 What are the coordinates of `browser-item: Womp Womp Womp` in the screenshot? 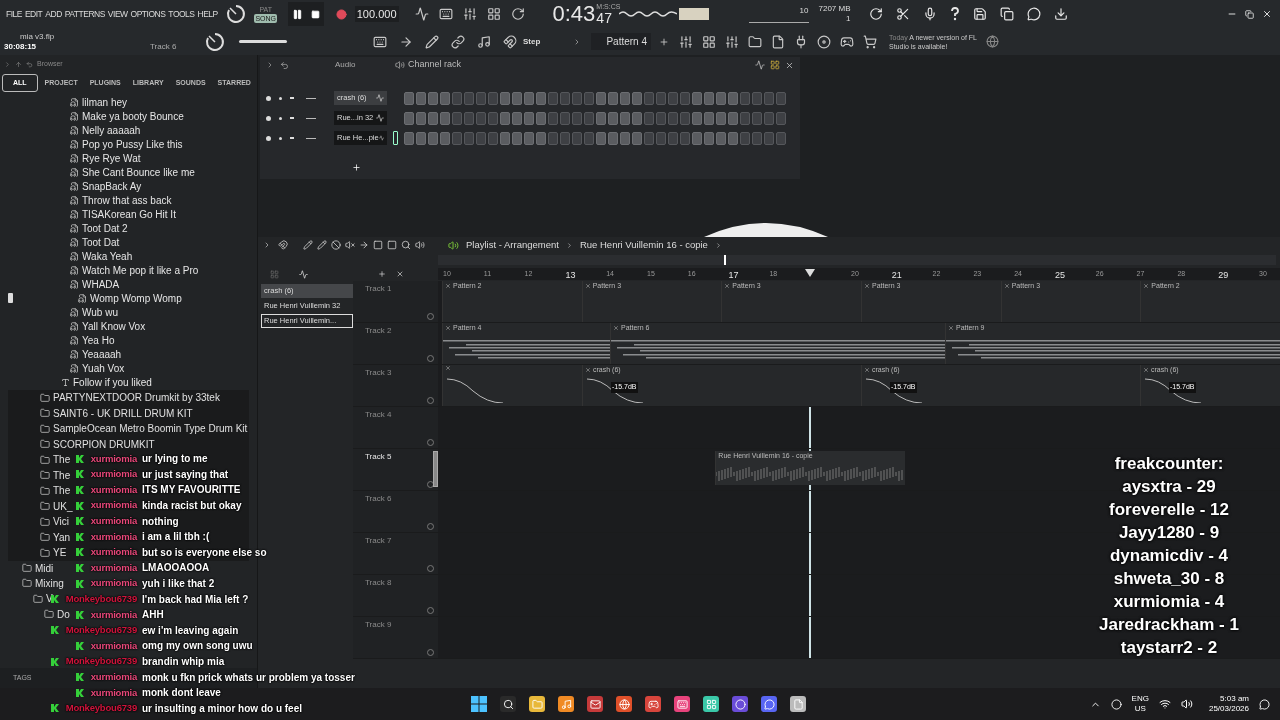 It's located at (136, 298).